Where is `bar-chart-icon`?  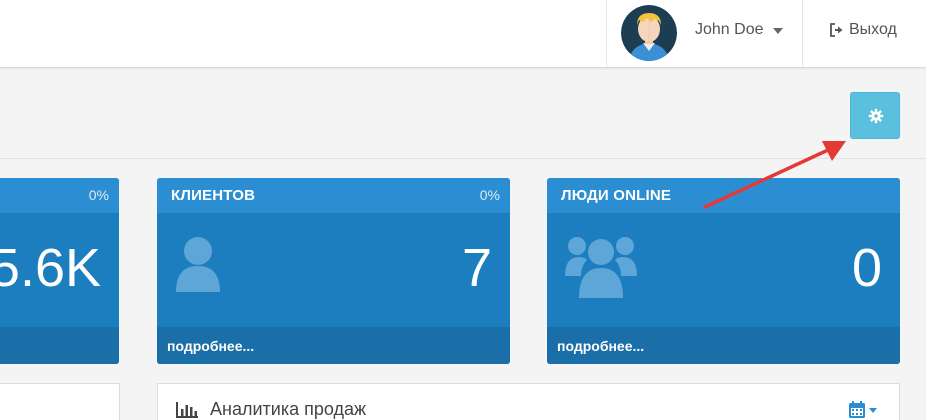 bar-chart-icon is located at coordinates (187, 410).